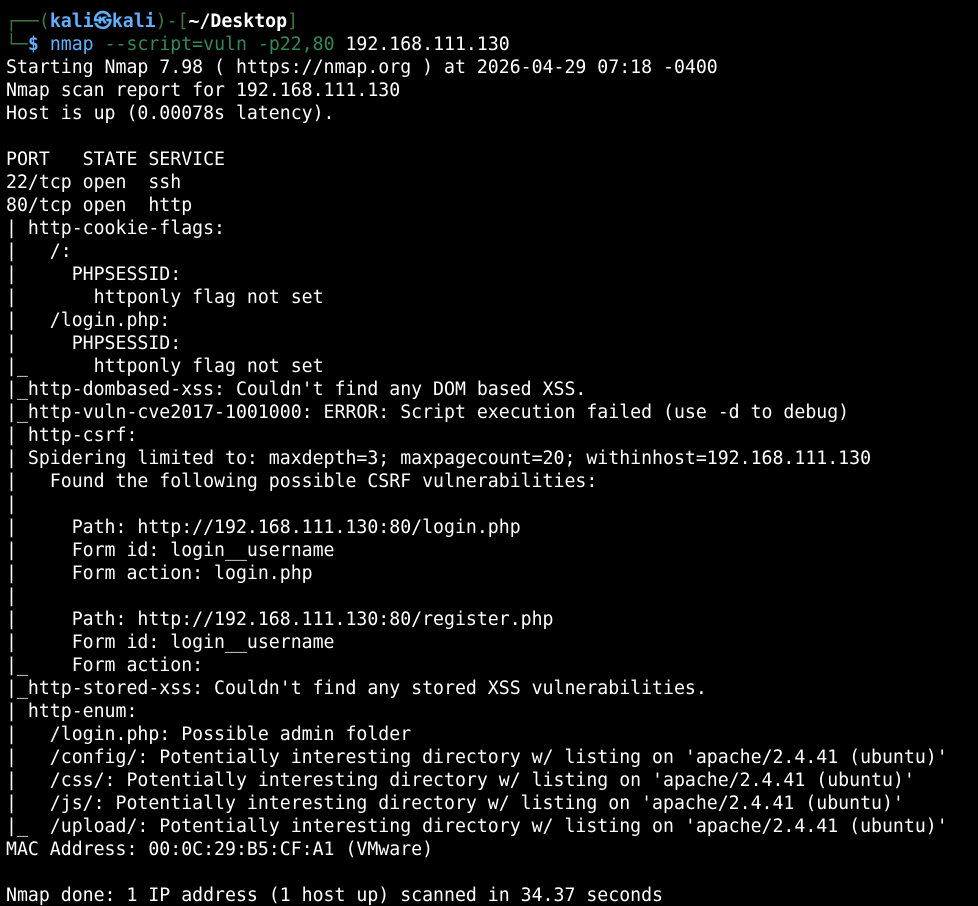 This screenshot has height=906, width=978. Describe the element at coordinates (209, 734) in the screenshot. I see `output-line: | /login.php: Possible admin folder` at that location.